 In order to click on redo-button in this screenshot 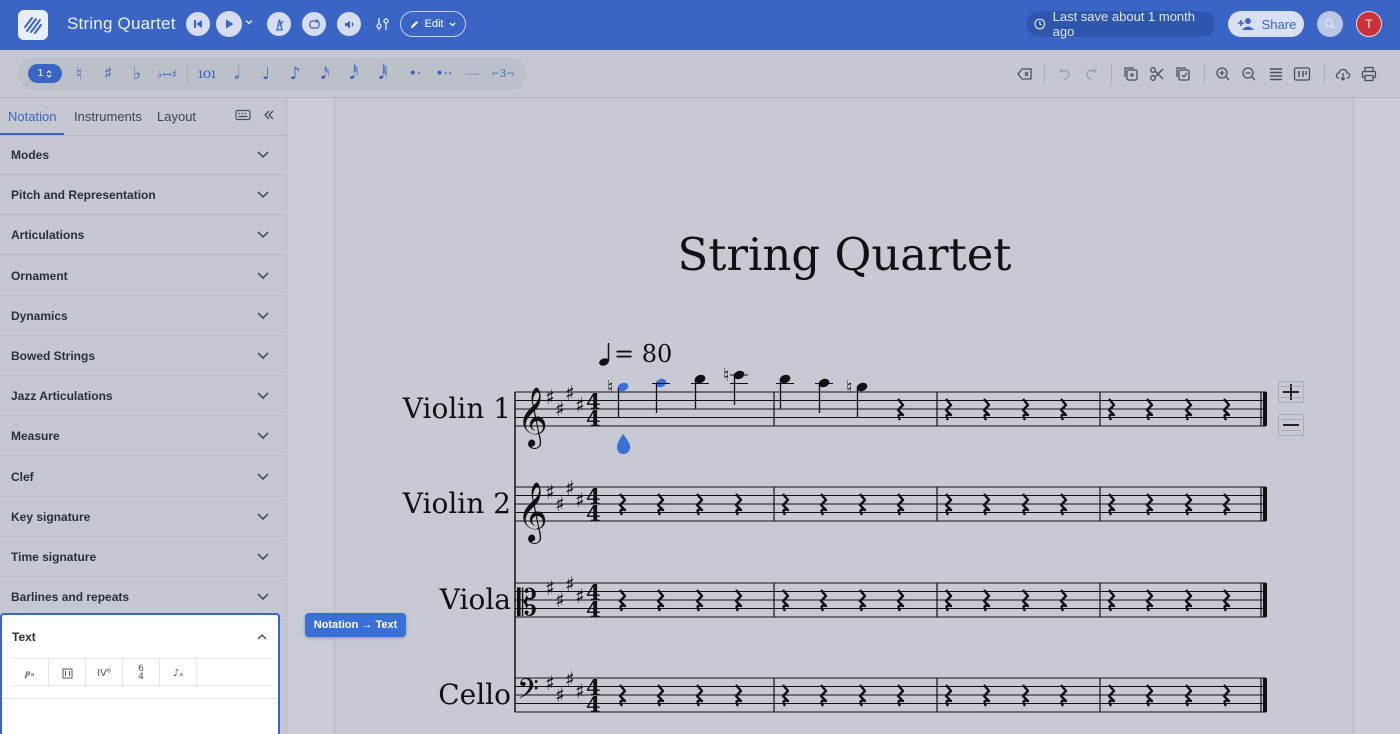, I will do `click(1091, 74)`.